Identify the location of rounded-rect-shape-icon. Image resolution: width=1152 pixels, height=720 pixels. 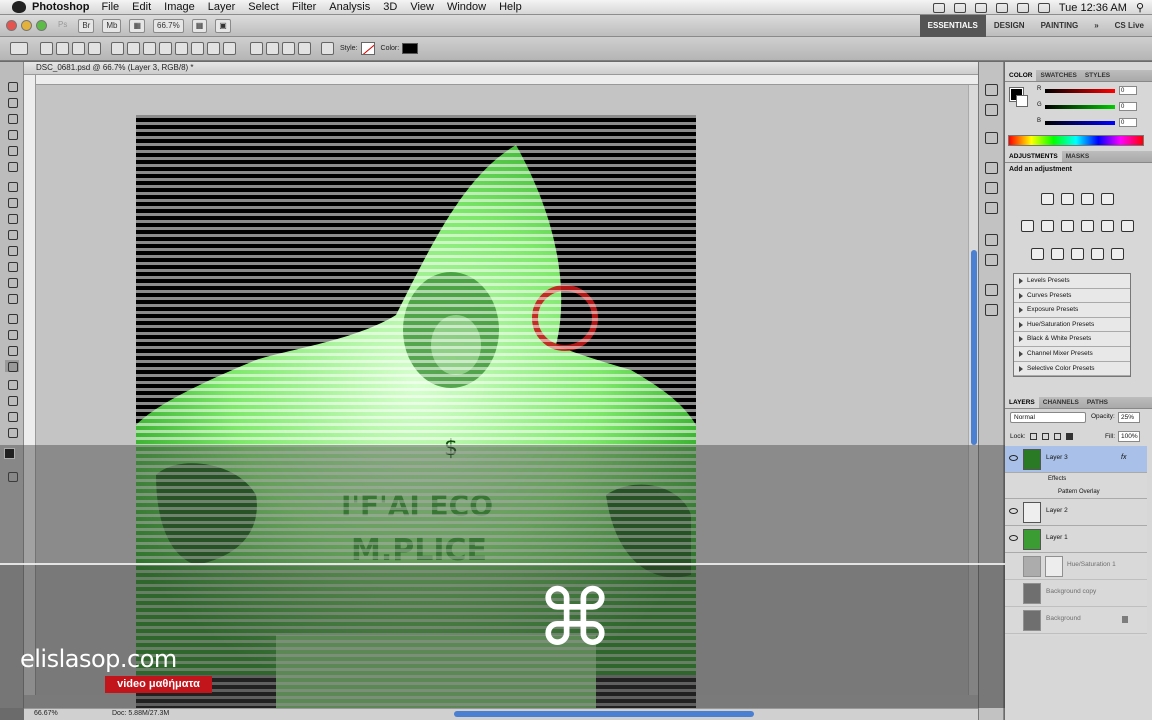
(165, 48).